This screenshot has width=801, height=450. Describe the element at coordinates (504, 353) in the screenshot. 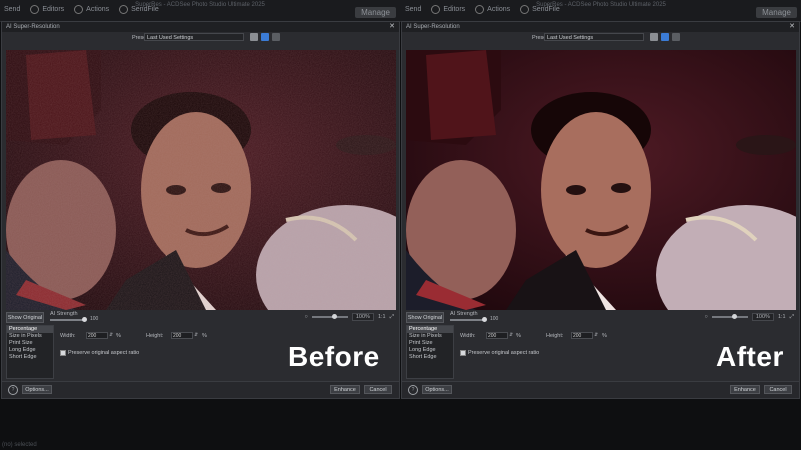

I see `preserve-aspect-label: Preserve original aspect ratio` at that location.